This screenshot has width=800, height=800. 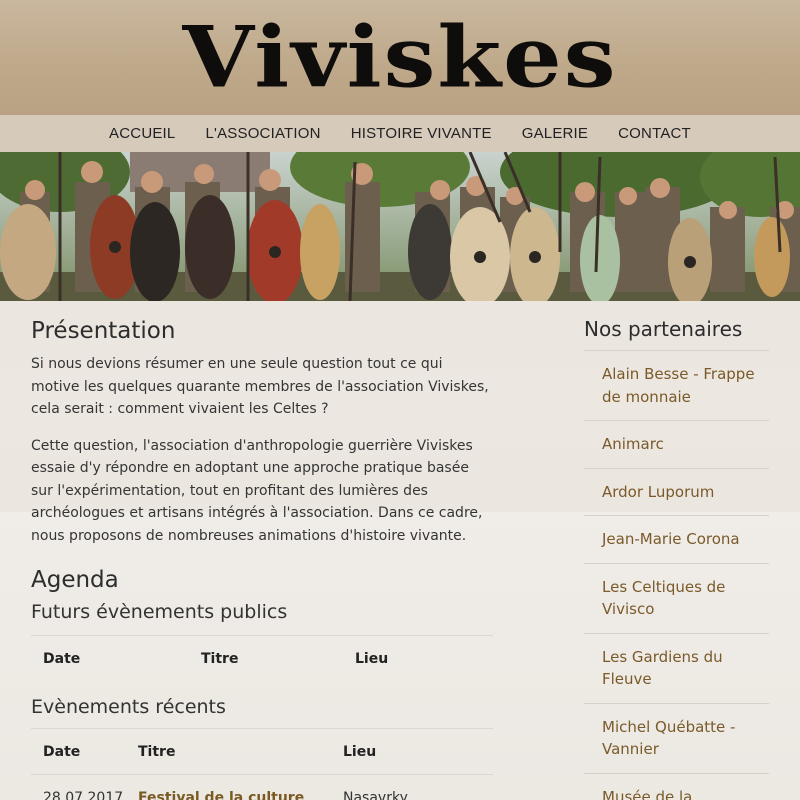 I want to click on site-logo: Viviskes, so click(x=400, y=58).